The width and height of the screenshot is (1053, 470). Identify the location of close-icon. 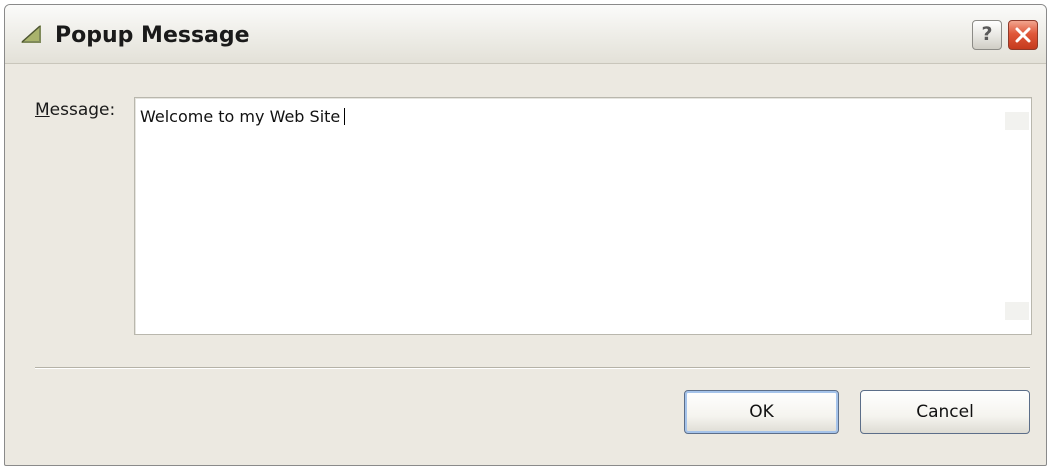
(1023, 35).